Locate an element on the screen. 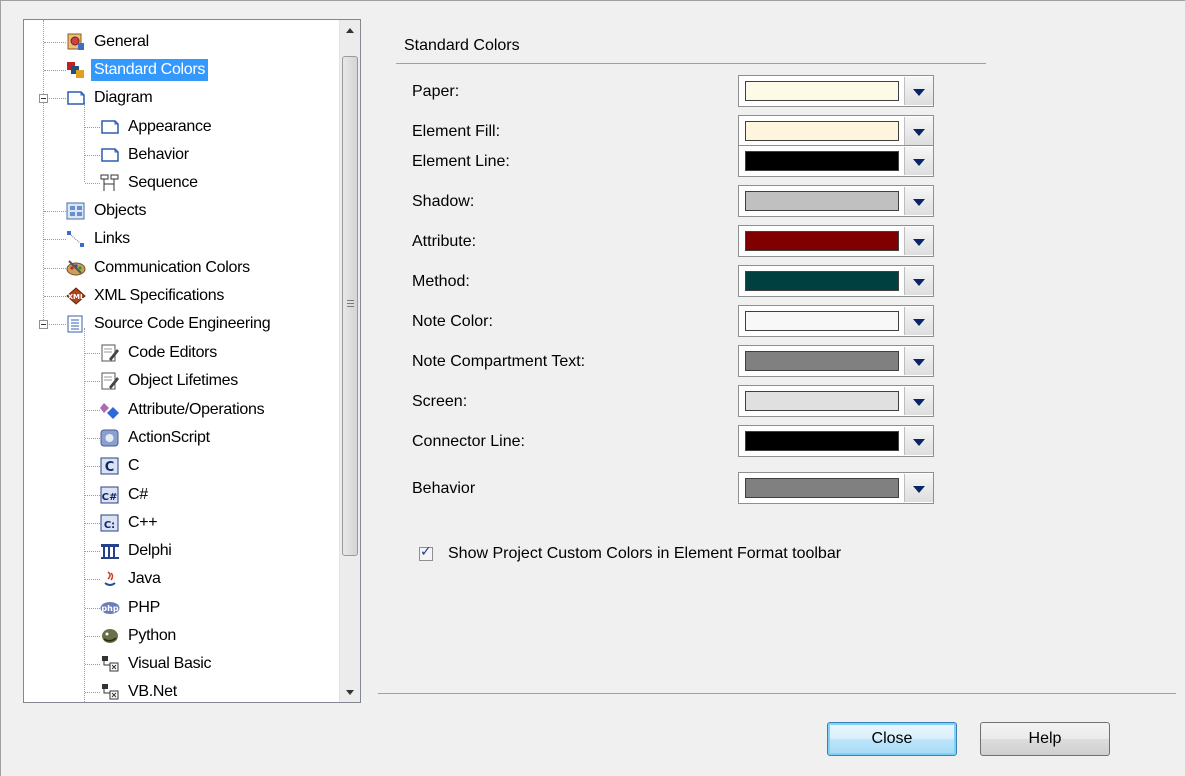 This screenshot has width=1185, height=776. tree-item-label: Object Lifetimes is located at coordinates (183, 380).